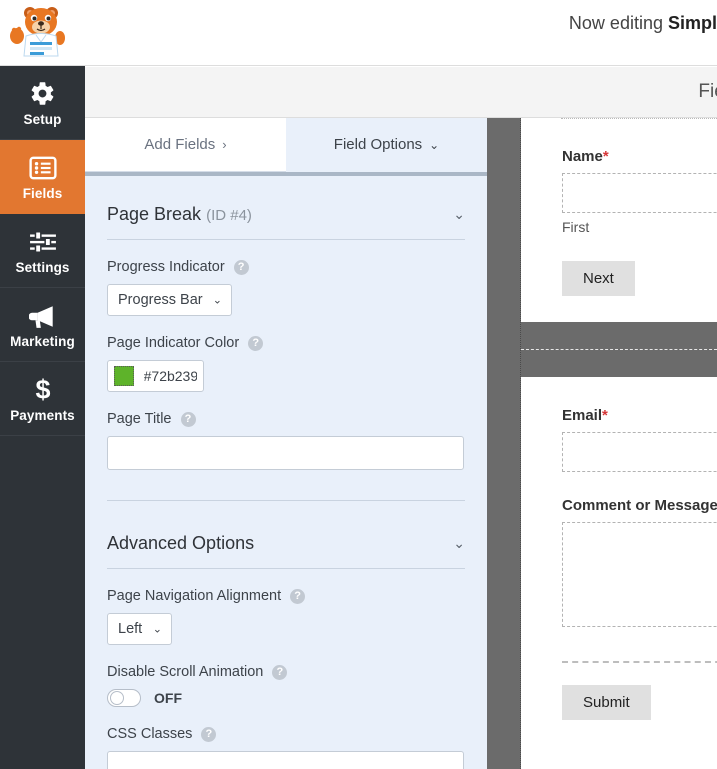  What do you see at coordinates (42, 341) in the screenshot?
I see `sidebar-item-label: Marketing` at bounding box center [42, 341].